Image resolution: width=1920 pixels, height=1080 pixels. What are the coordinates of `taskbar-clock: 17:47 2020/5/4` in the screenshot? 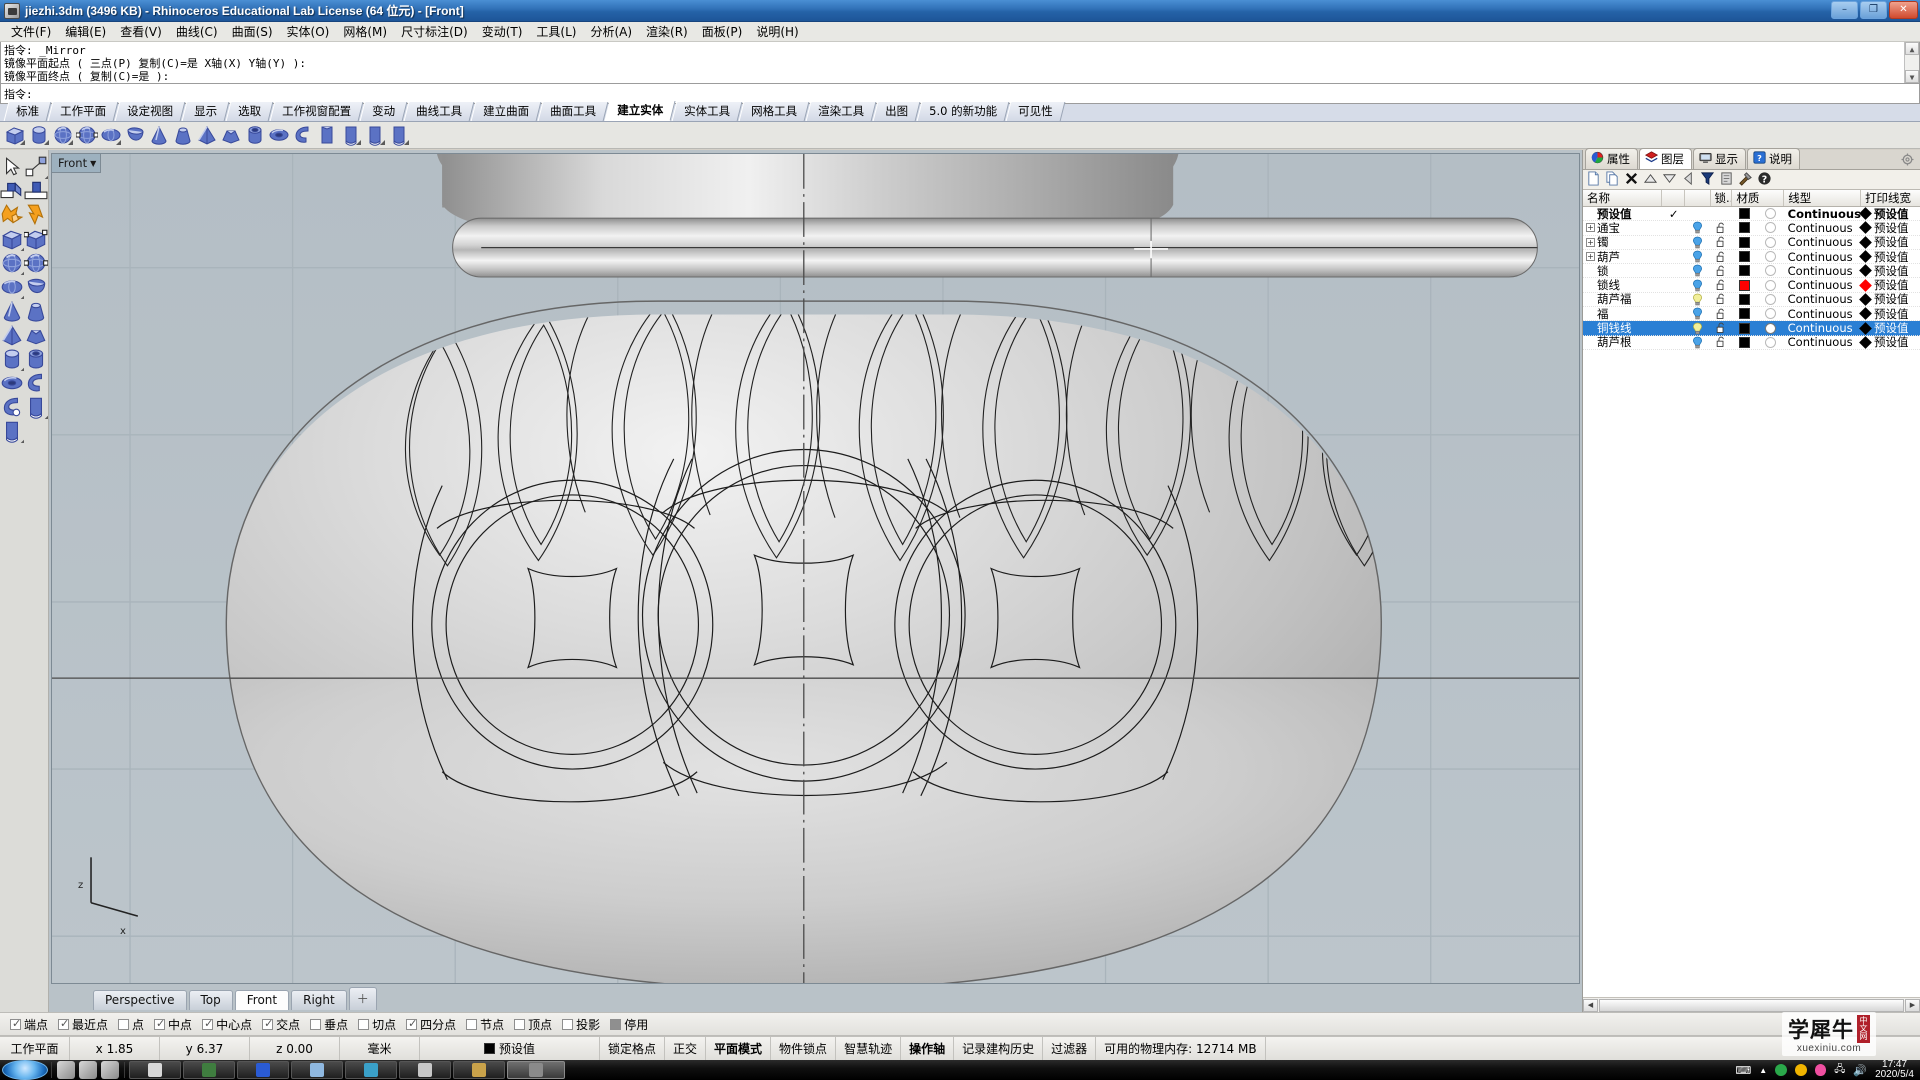 It's located at (1894, 1070).